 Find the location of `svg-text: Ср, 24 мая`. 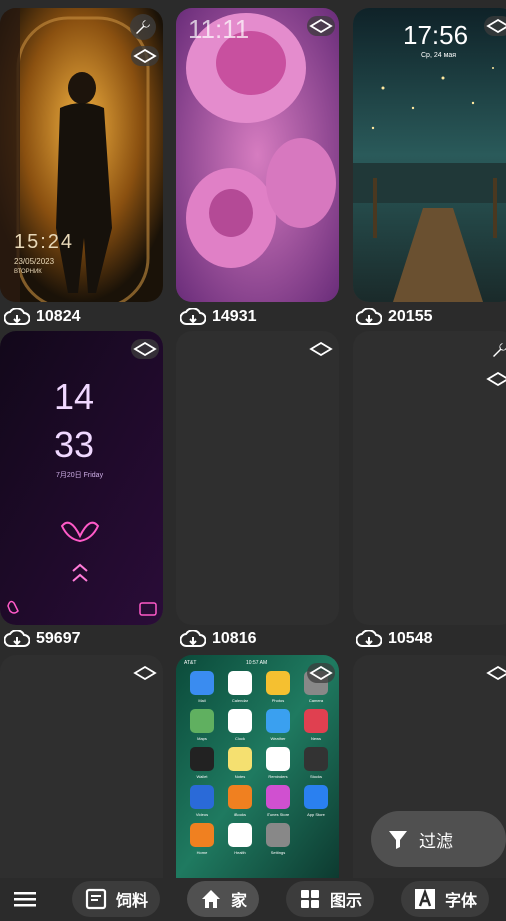

svg-text: Ср, 24 мая is located at coordinates (438, 55).